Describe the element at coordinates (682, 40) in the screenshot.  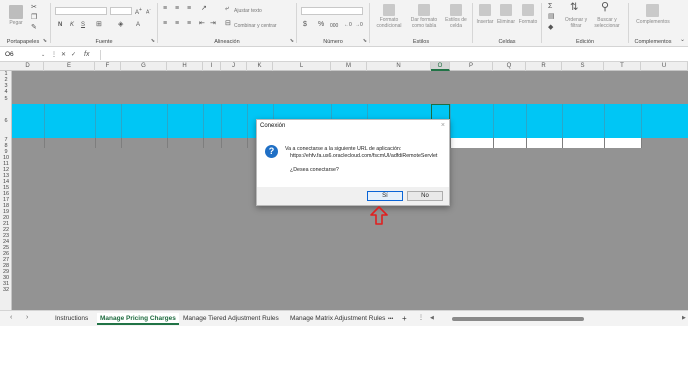
I see `collapse-ribbon-icon: ⌄` at that location.